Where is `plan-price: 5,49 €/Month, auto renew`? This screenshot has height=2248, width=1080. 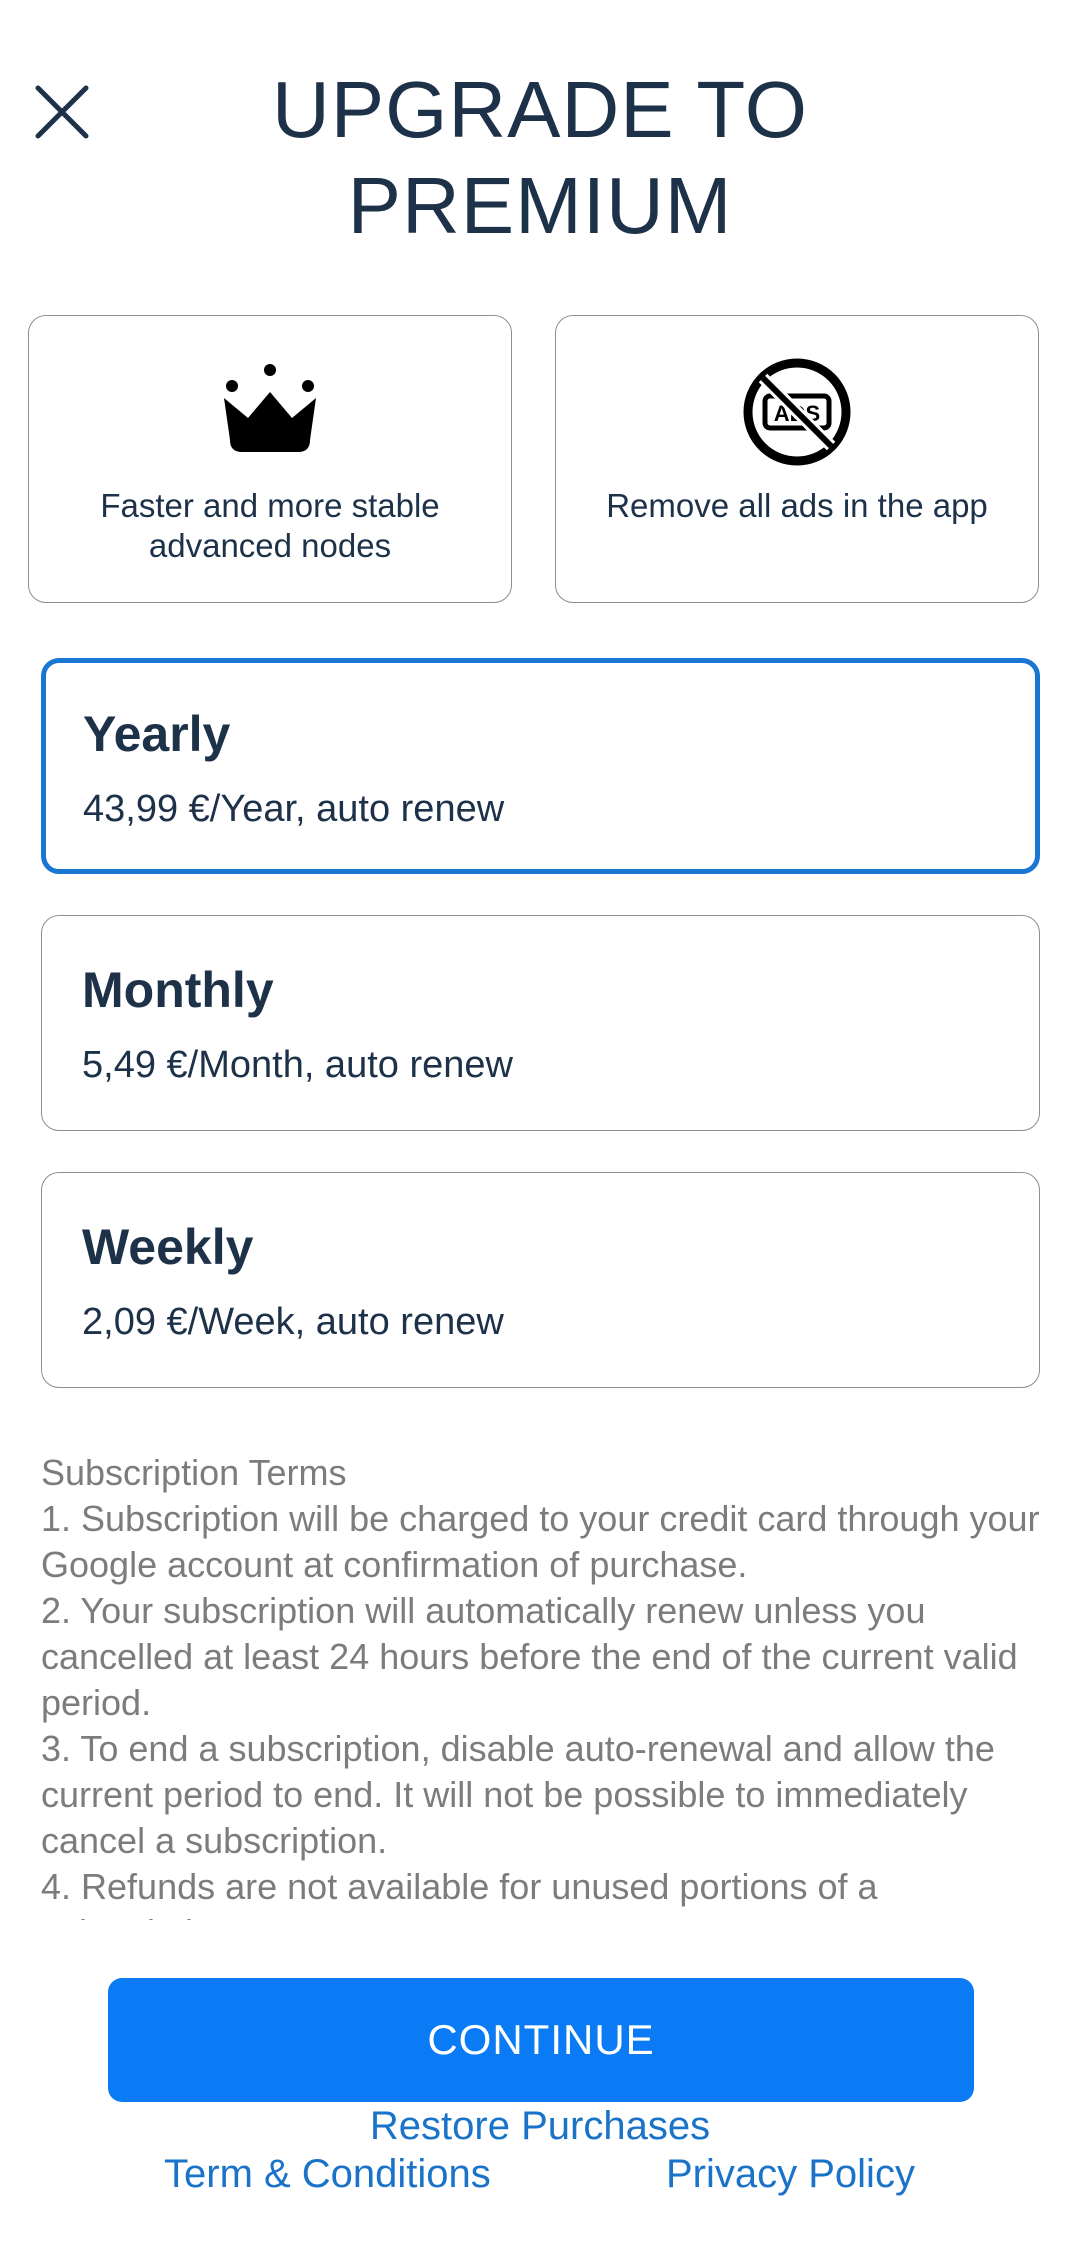 plan-price: 5,49 €/Month, auto renew is located at coordinates (297, 1065).